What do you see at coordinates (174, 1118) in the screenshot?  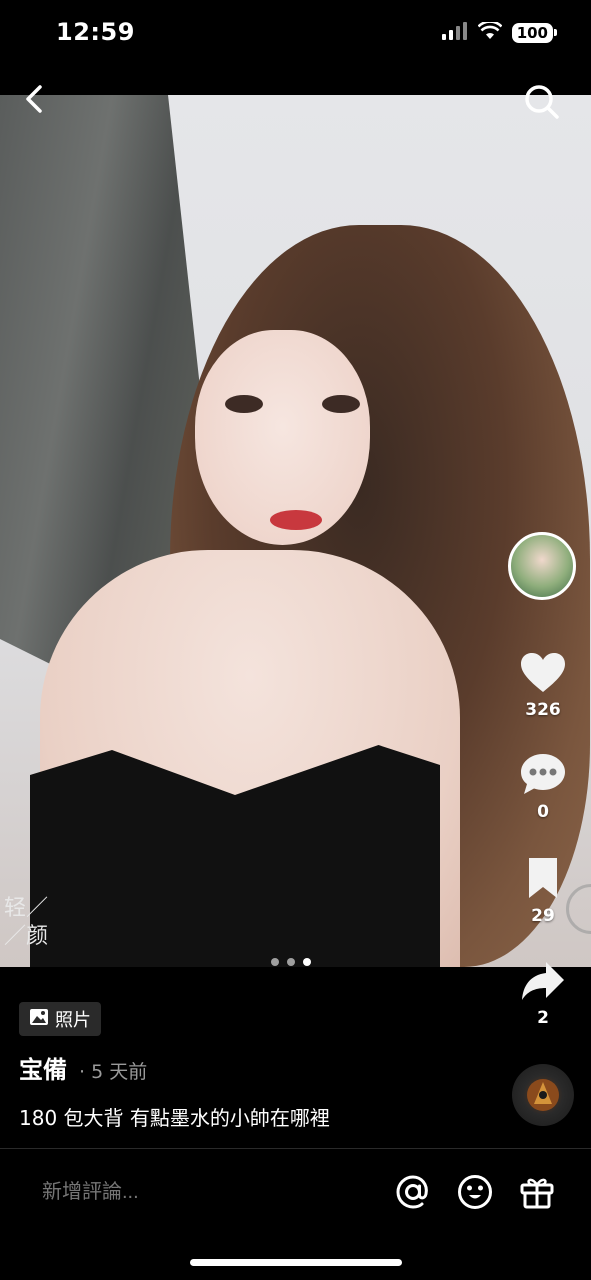 I see `post-caption: 180 包大背 有點墨水的小帥在哪裡` at bounding box center [174, 1118].